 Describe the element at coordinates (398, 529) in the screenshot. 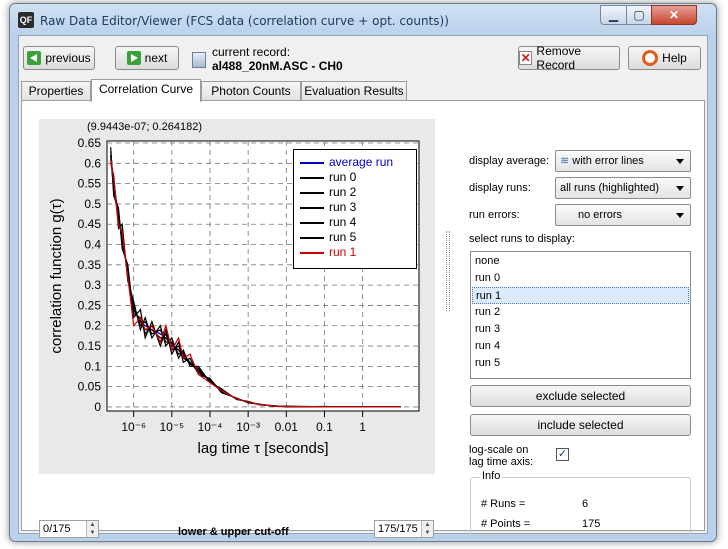

I see `upper-cutoff-value: 175/175` at that location.